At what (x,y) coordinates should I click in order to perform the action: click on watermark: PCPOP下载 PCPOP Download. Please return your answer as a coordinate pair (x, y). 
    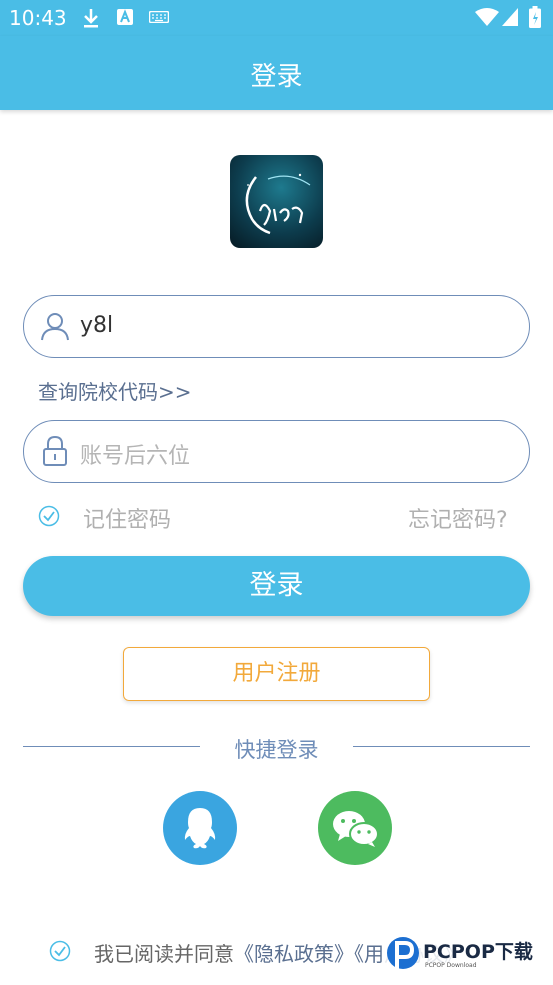
    Looking at the image, I should click on (468, 955).